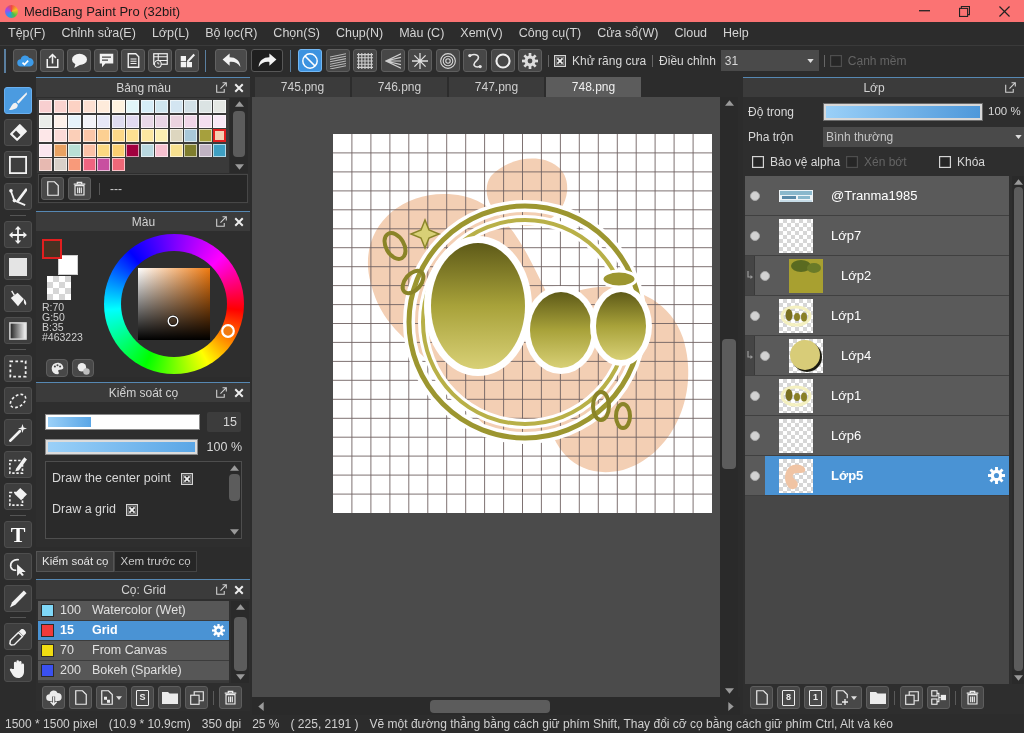 This screenshot has height=733, width=1024. I want to click on color-swatch, so click(219, 135).